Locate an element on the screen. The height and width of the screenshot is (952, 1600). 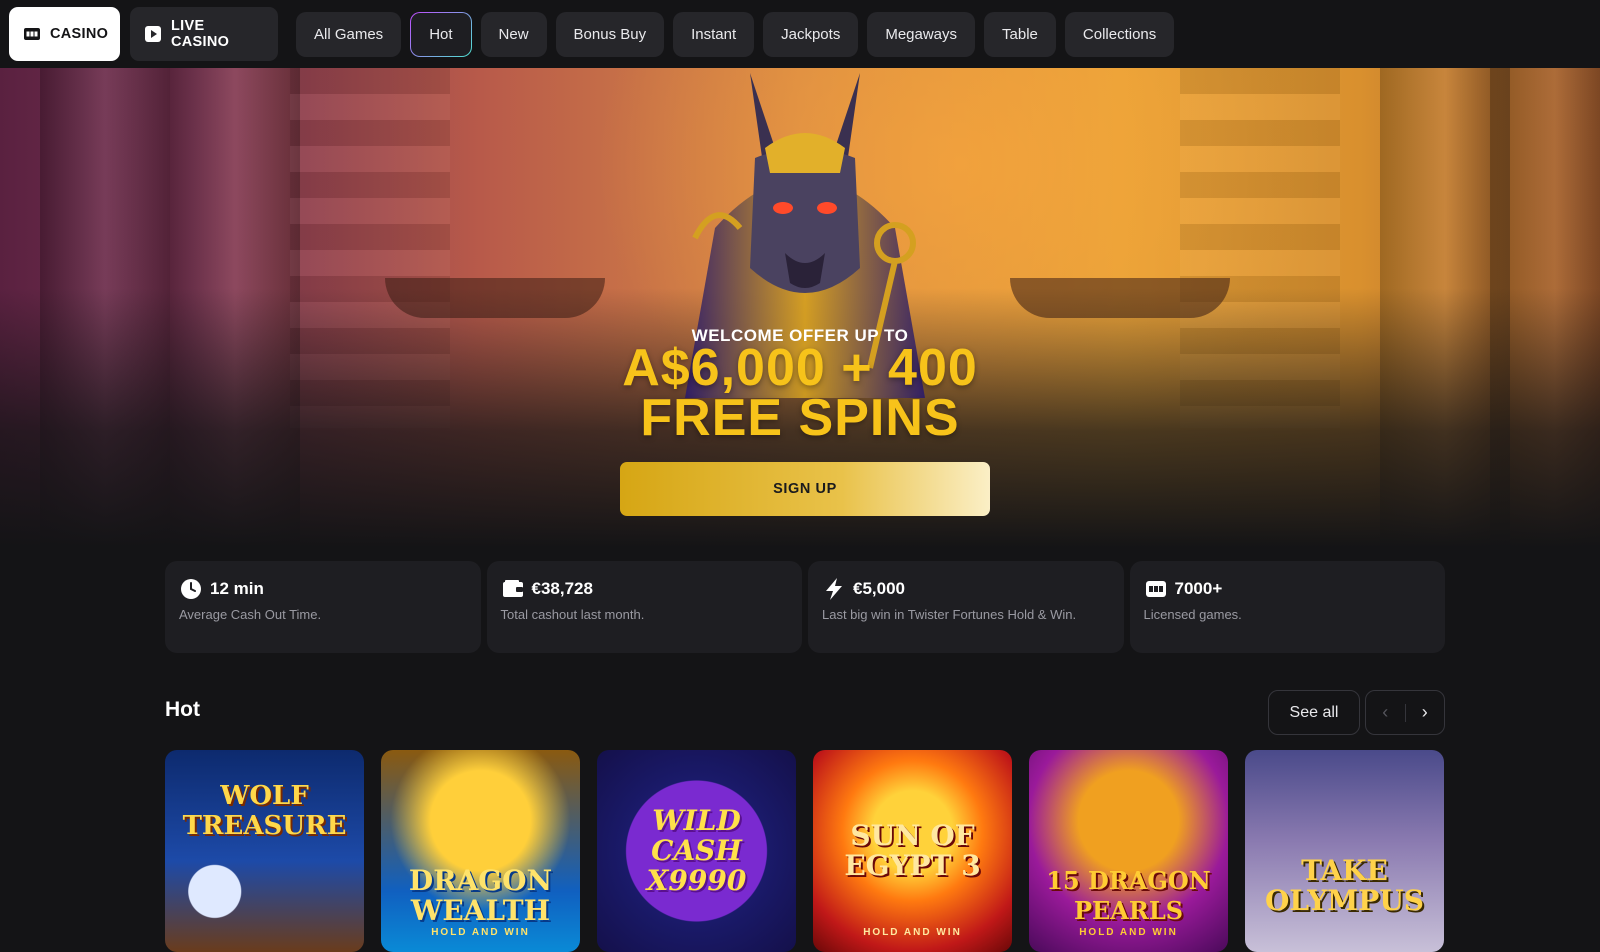
game-tile-wolf-treasure: Wolf Treasure is located at coordinates (264, 851).